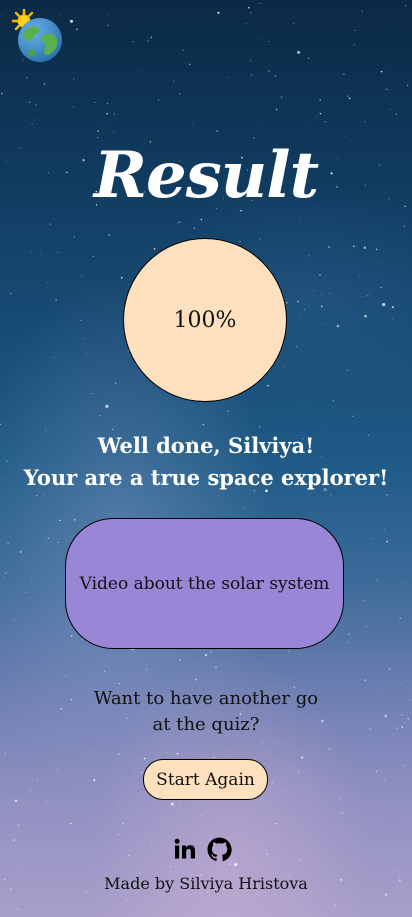  I want to click on linkedin-icon, so click(186, 850).